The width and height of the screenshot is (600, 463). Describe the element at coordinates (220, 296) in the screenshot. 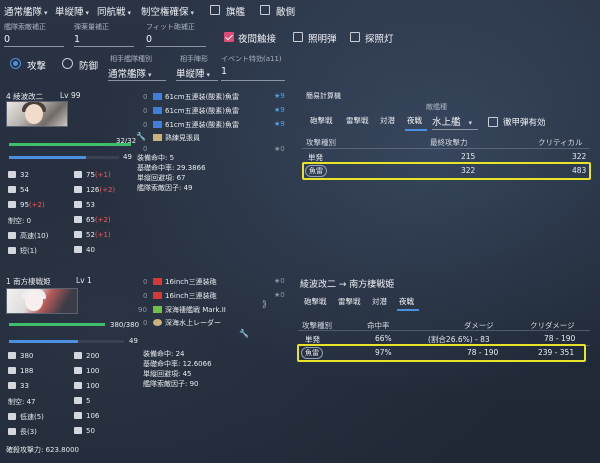

I see `ship2-equip-2: 0 16inch三連装砲 ★0` at that location.